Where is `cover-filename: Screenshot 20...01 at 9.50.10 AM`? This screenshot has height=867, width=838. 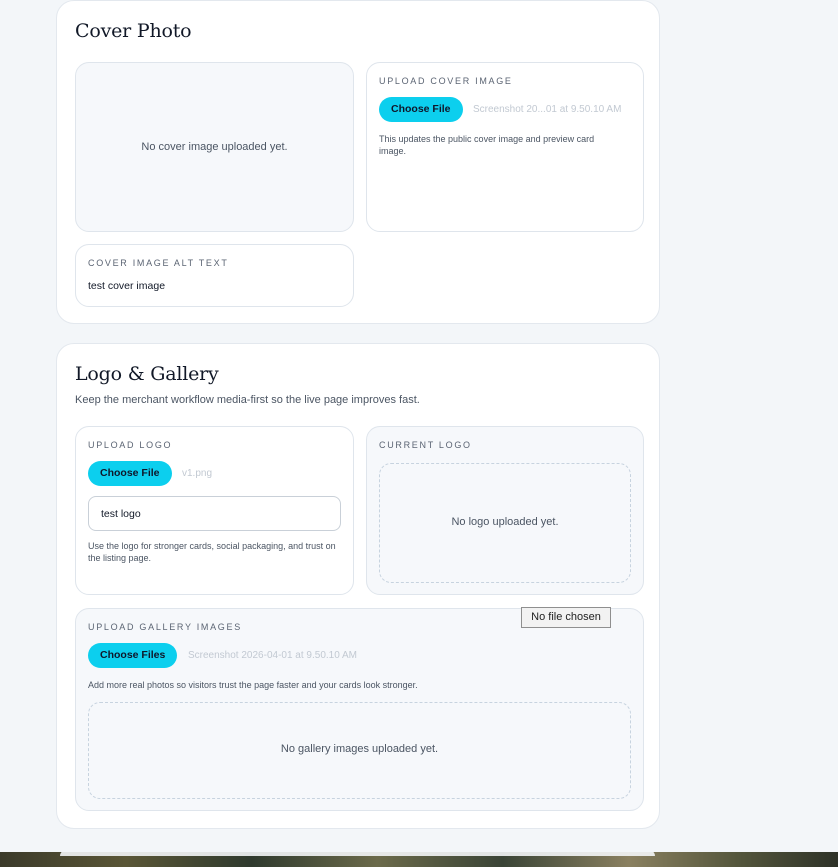
cover-filename: Screenshot 20...01 at 9.50.10 AM is located at coordinates (547, 109).